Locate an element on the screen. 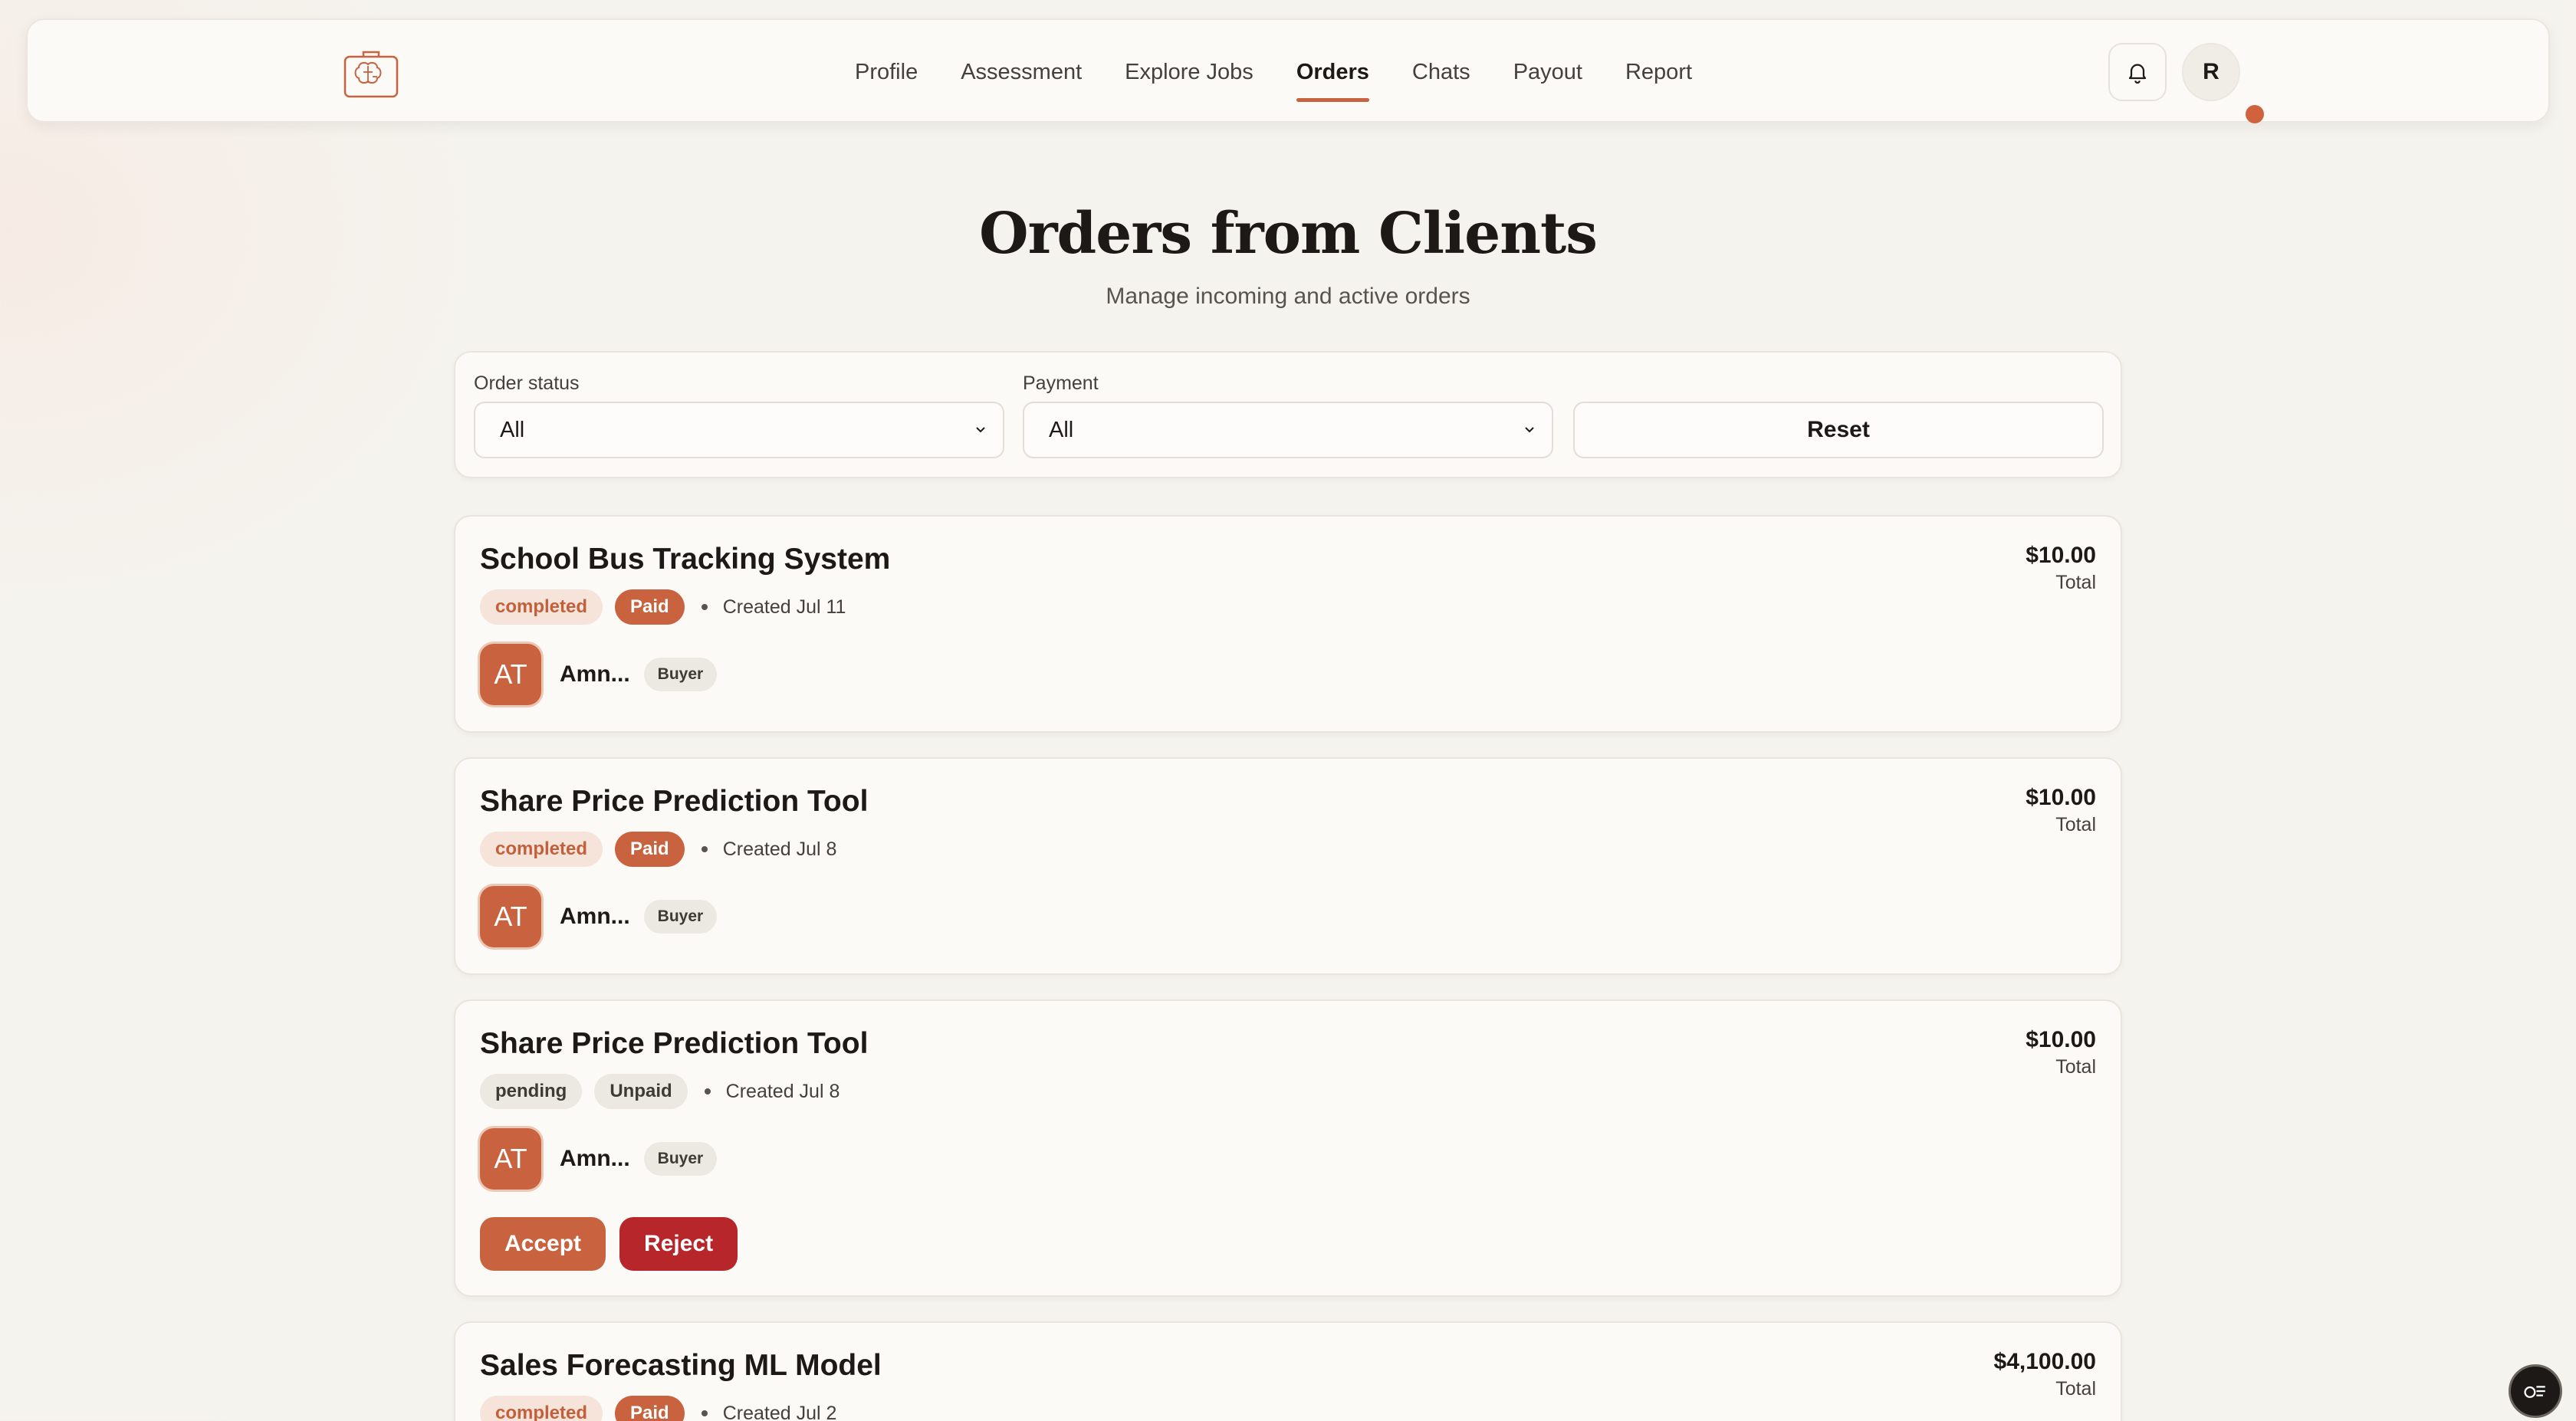 This screenshot has width=2576, height=1421. order-amount: $4,100.00 is located at coordinates (2044, 1361).